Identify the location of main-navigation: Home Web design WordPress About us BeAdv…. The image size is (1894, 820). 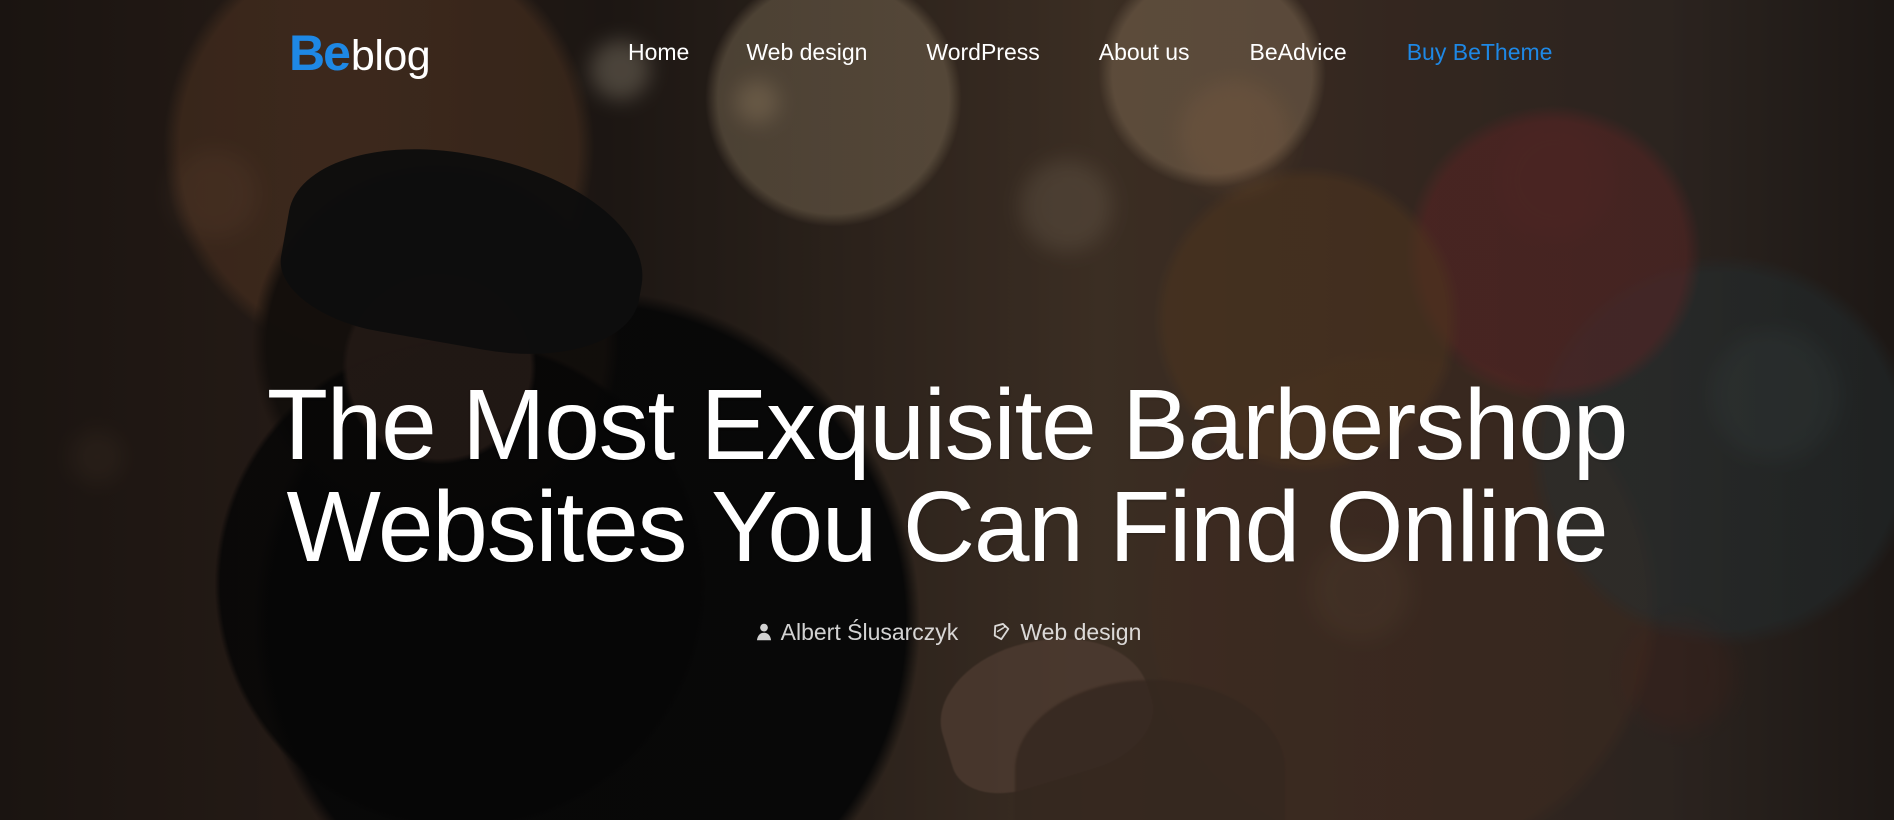
(1090, 52).